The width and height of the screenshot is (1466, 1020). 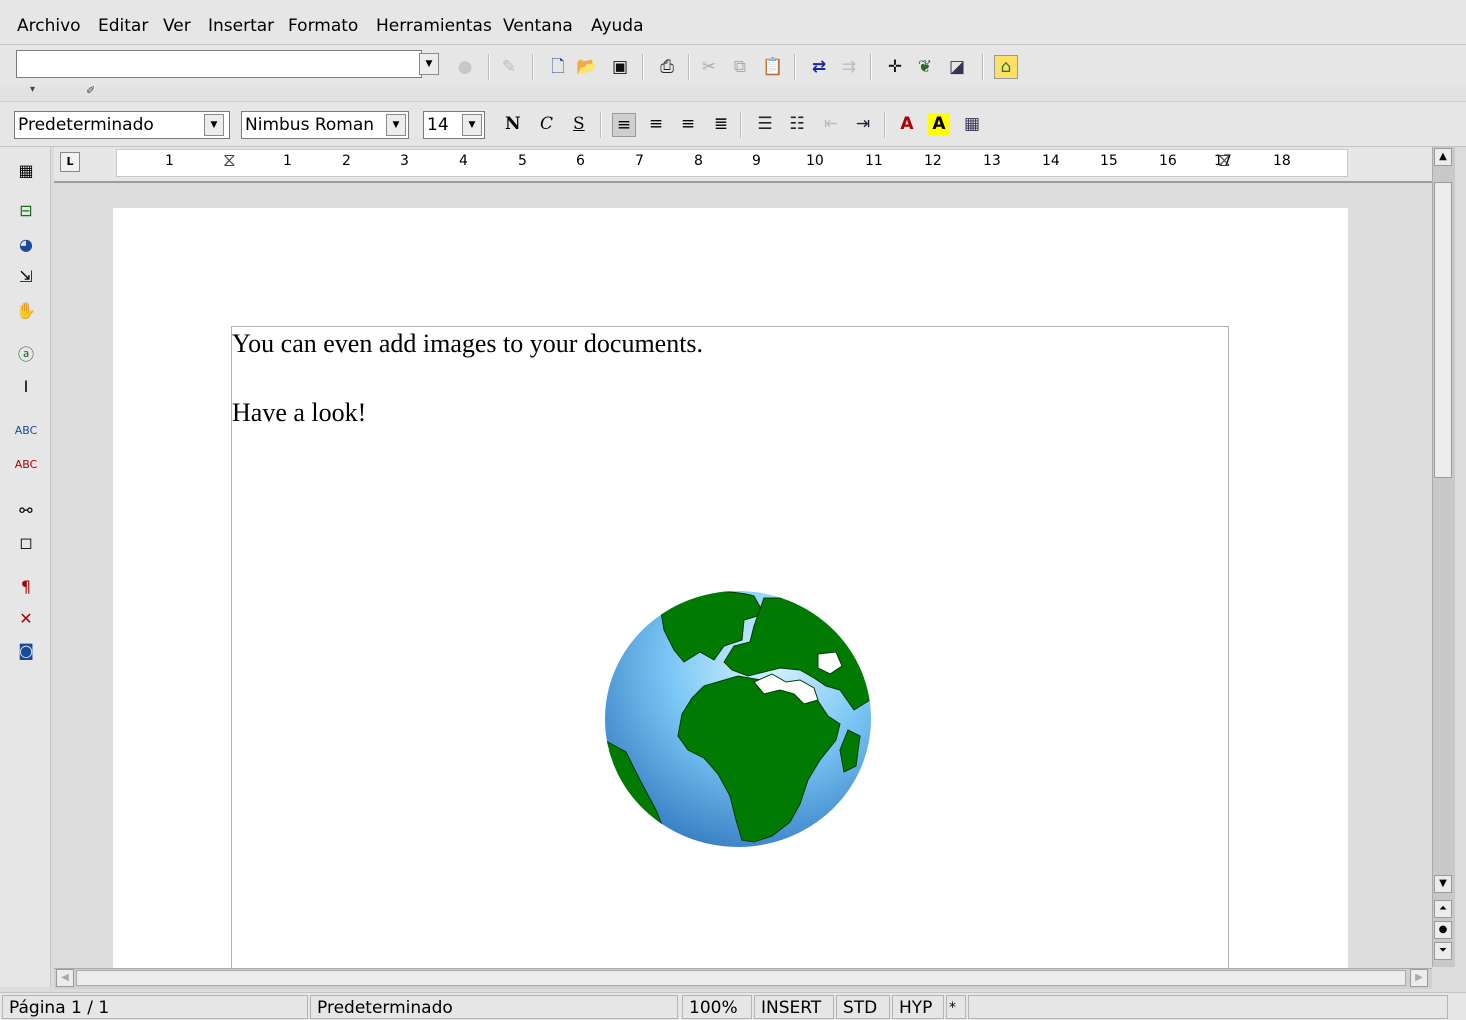 I want to click on text-animation-icon: ⓐ, so click(x=26, y=355).